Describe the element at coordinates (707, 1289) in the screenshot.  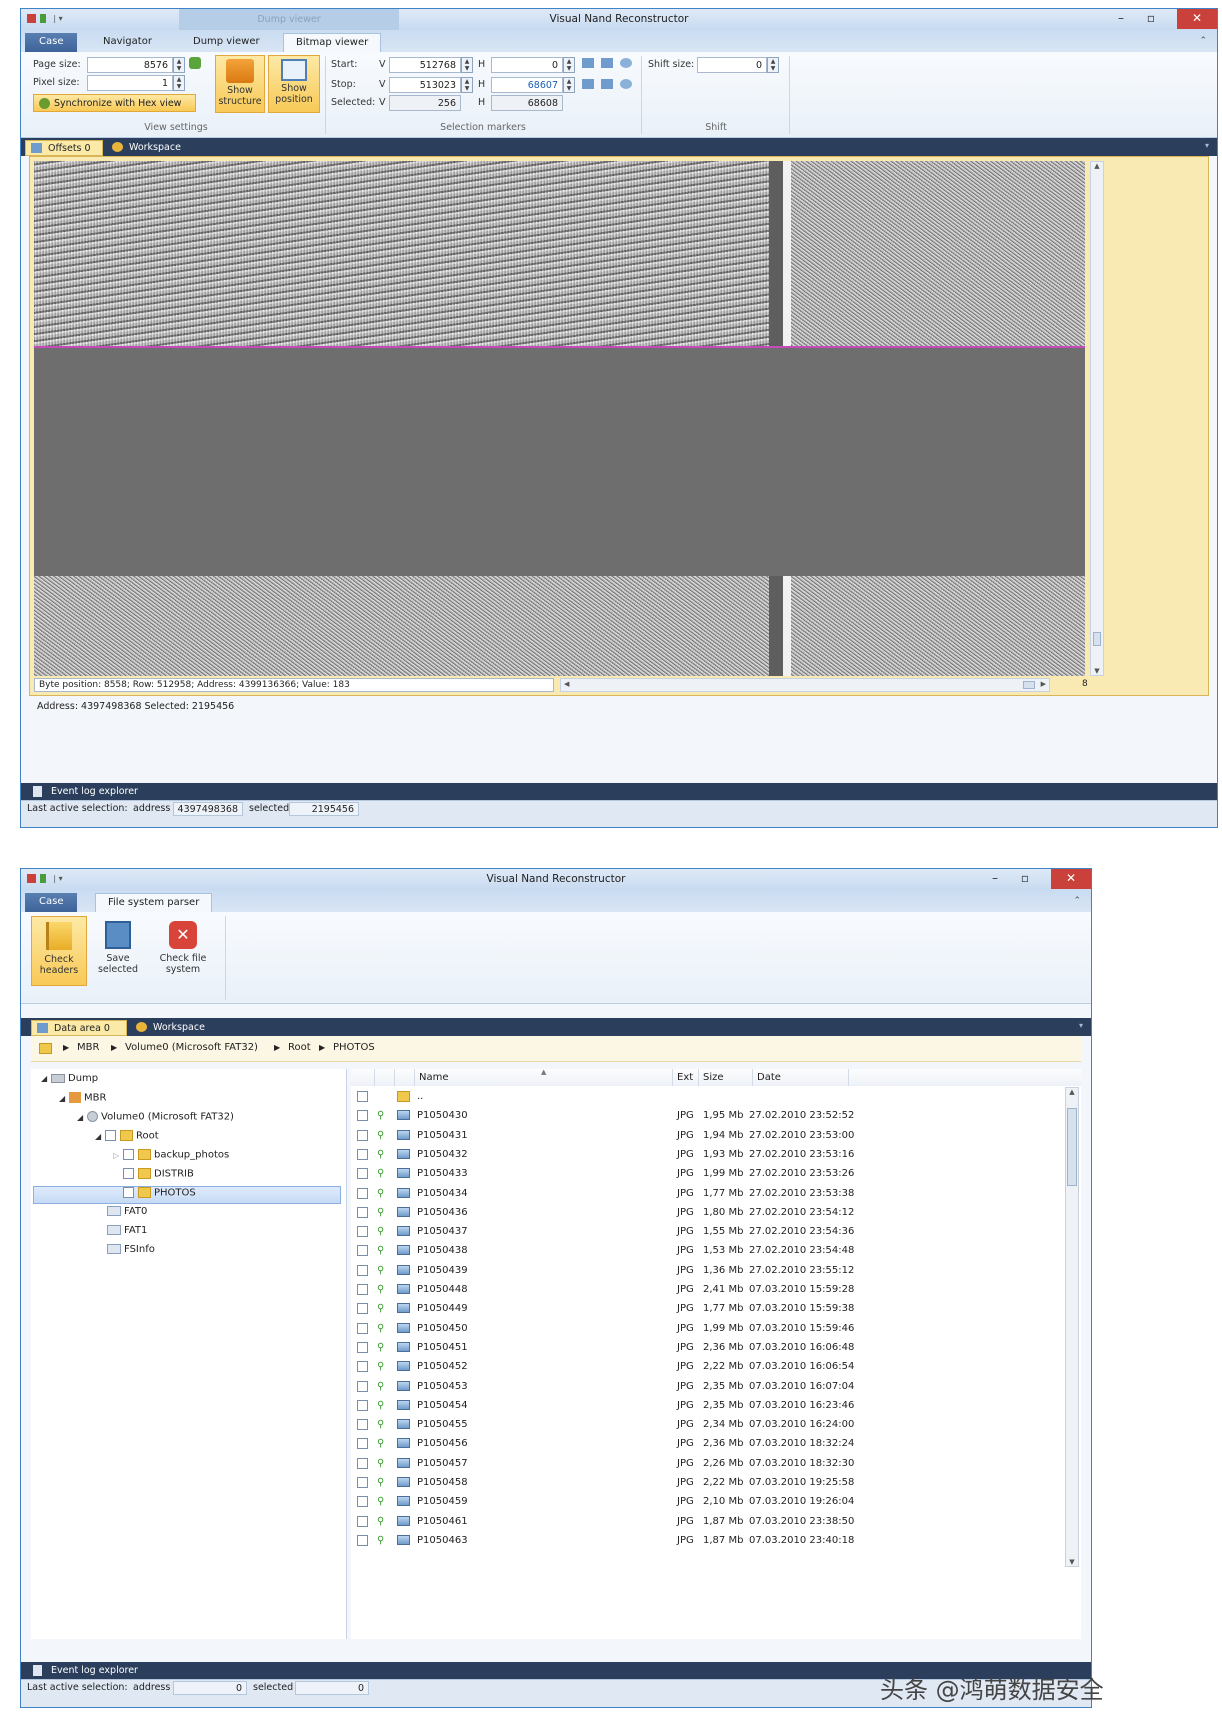
I see `table-row: ⚲ P1050448 JPG 2,41 Mb 07.03.2010 15:59:28` at that location.